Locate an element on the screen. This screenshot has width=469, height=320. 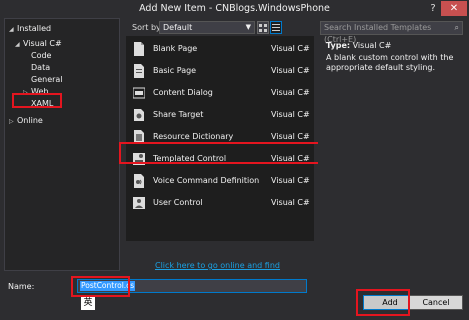
template-name: Blank Page is located at coordinates (175, 48).